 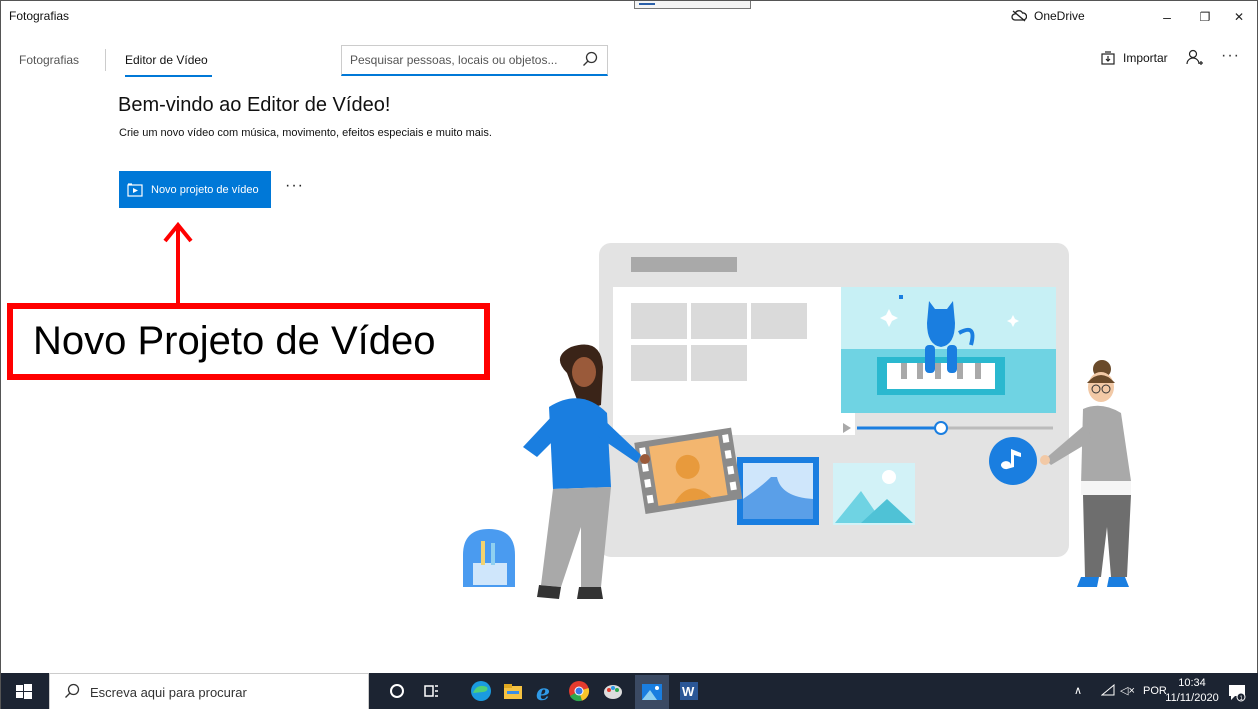 I want to click on close-button: ✕, so click(x=1239, y=17).